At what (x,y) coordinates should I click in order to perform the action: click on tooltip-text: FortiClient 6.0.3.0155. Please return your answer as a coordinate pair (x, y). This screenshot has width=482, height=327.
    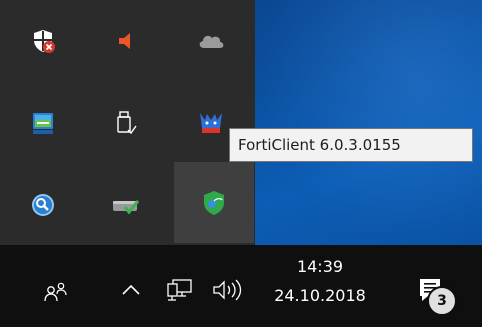
    Looking at the image, I should click on (319, 145).